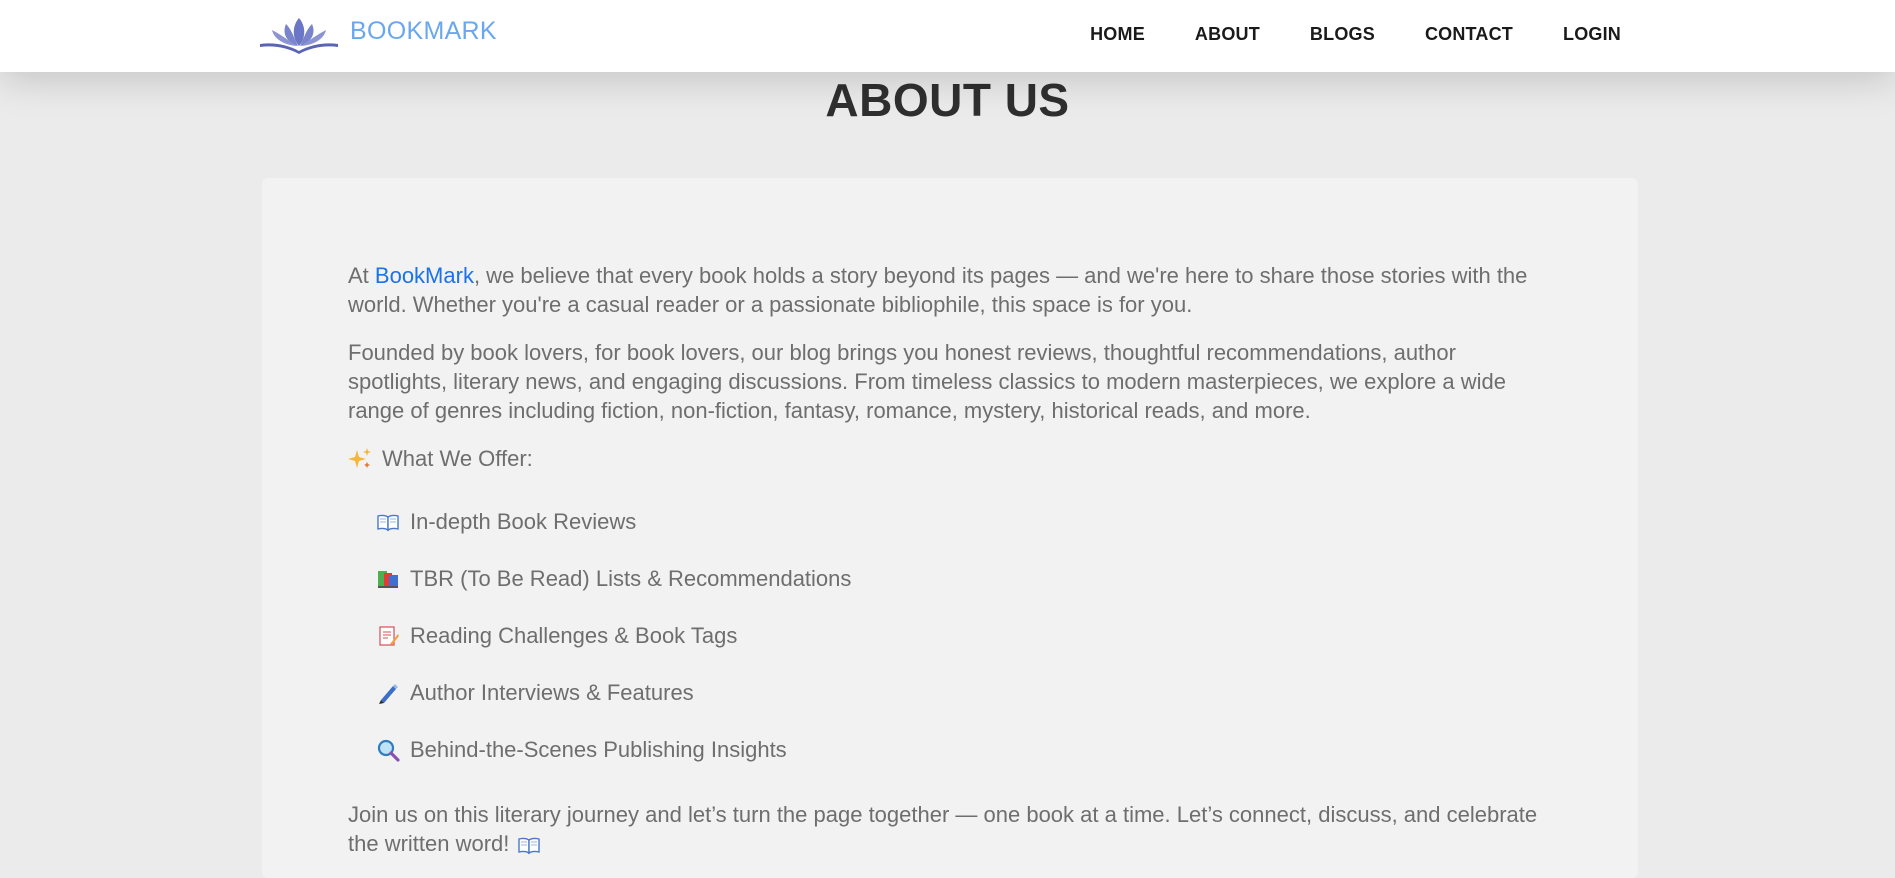 Image resolution: width=1895 pixels, height=878 pixels. I want to click on offer-label: Reading Challenges & Book Tags, so click(574, 635).